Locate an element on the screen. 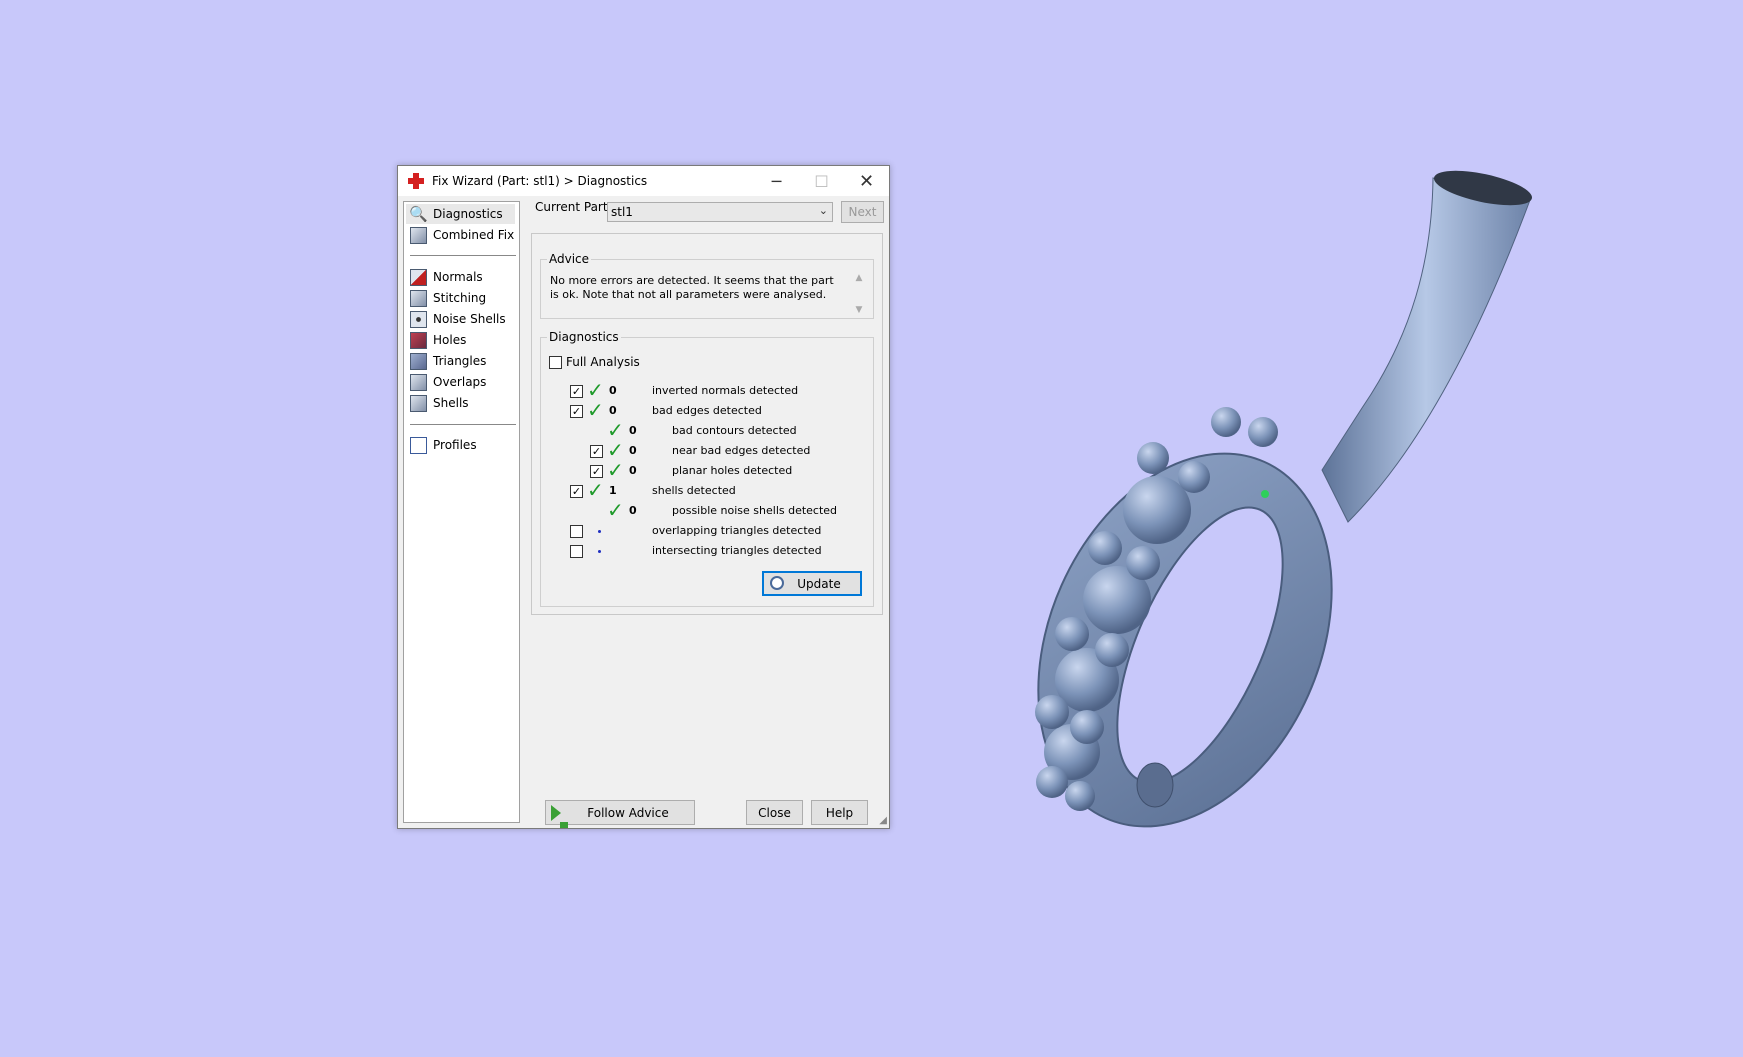 The image size is (1743, 1057). noise-shells-icon is located at coordinates (418, 319).